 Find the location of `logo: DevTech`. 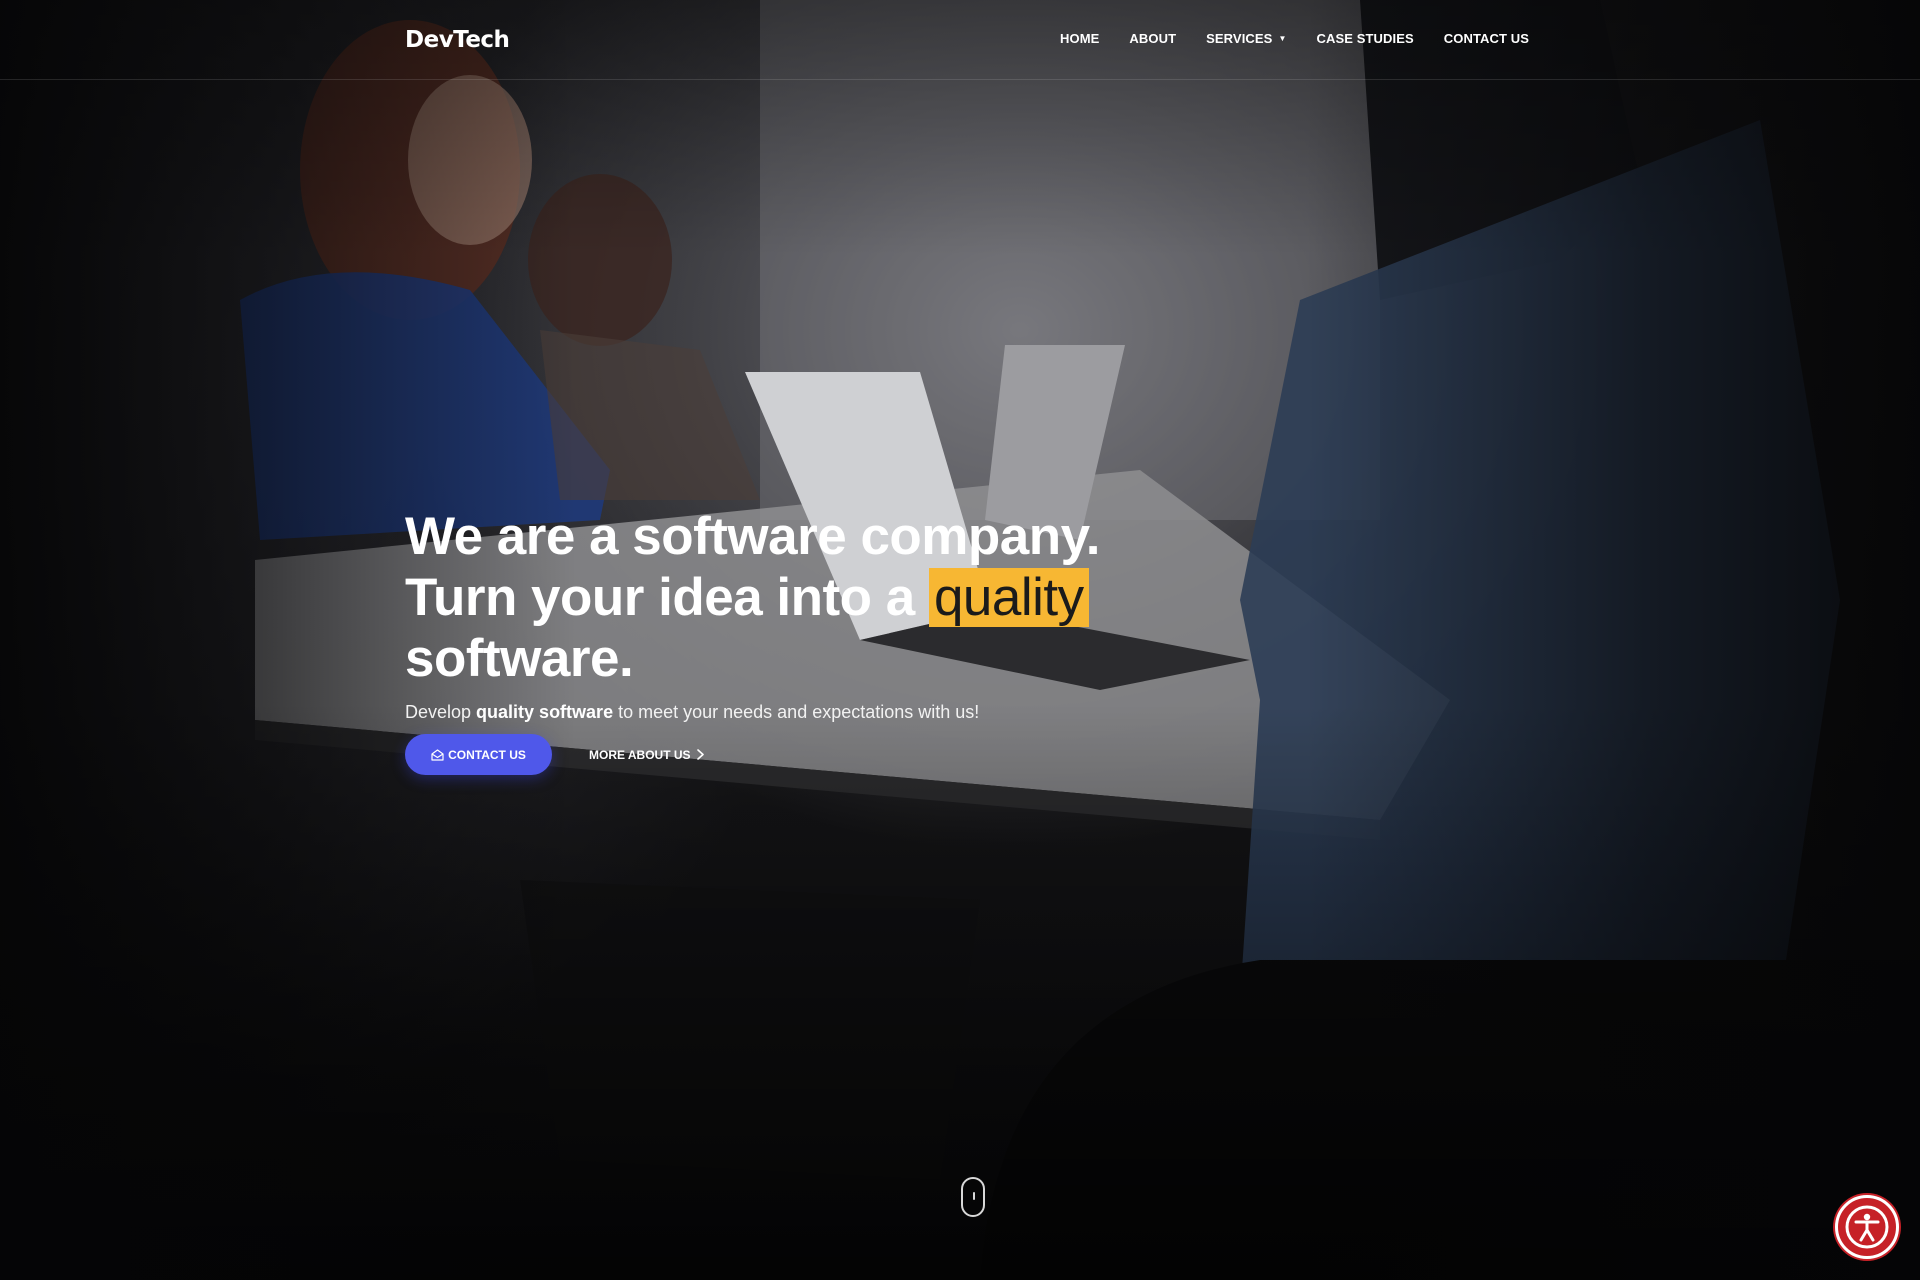

logo: DevTech is located at coordinates (457, 40).